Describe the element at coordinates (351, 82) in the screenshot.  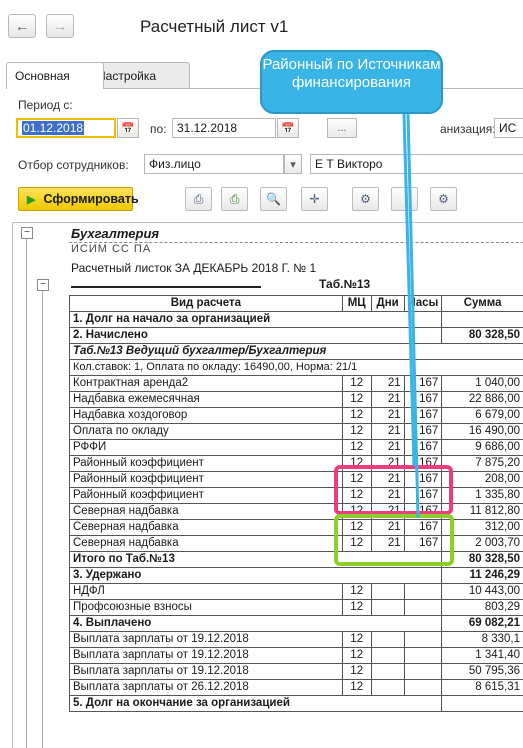
I see `callout-bubble: Районный по Источникам финансирования` at that location.